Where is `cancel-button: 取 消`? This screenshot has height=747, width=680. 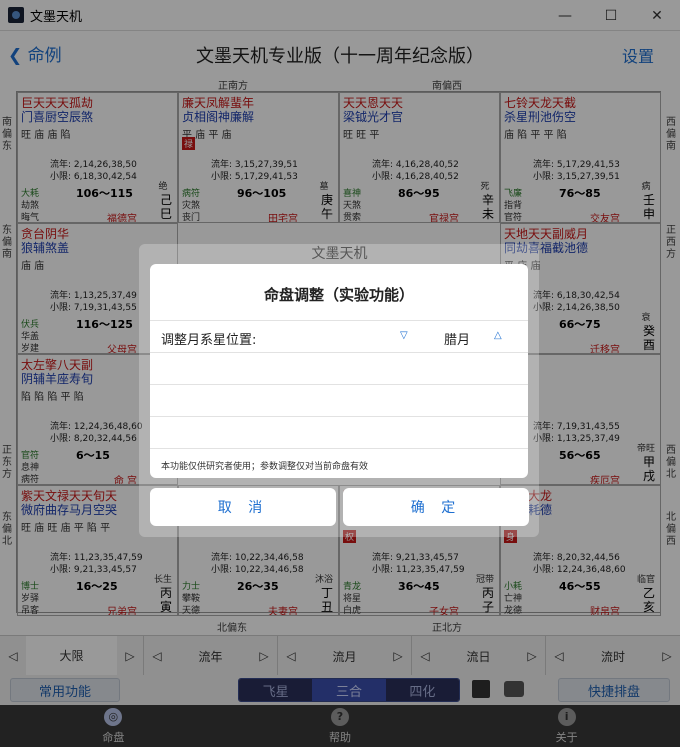
cancel-button: 取 消 is located at coordinates (243, 507).